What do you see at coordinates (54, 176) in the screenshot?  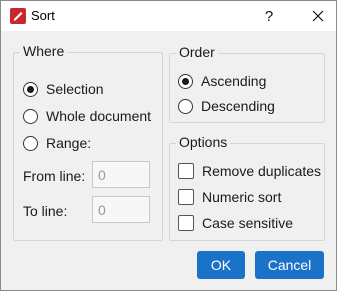 I see `from-line-label: From line:` at bounding box center [54, 176].